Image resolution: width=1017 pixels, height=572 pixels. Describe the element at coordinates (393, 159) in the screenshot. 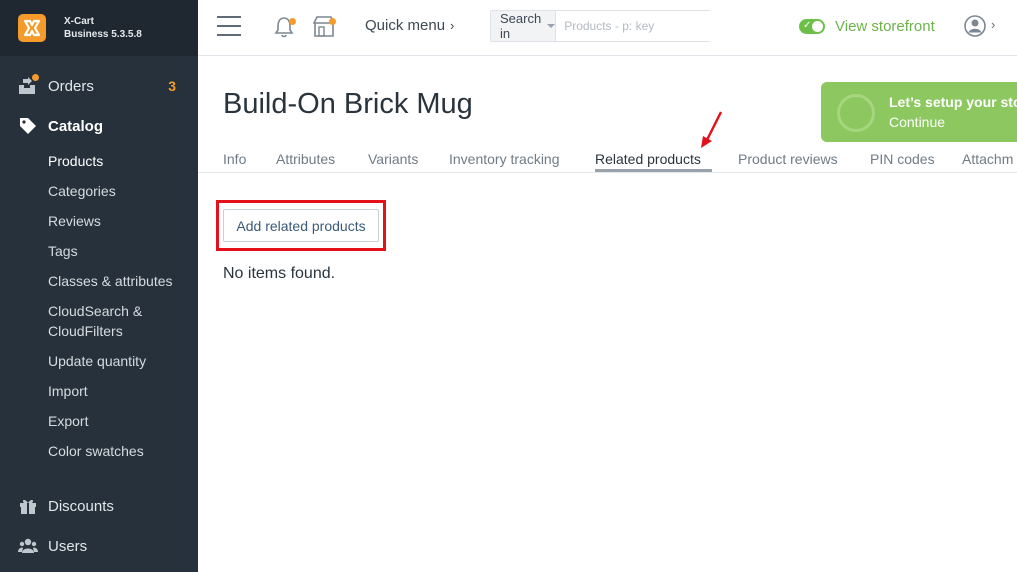

I see `tab-variants: Variants` at that location.